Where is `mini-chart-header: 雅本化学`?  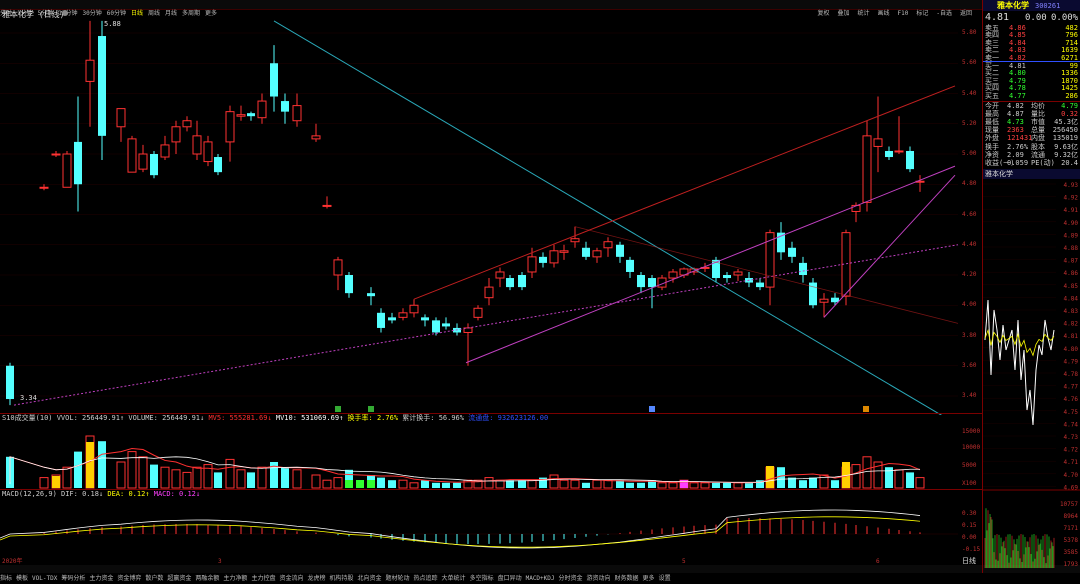
mini-chart-header: 雅本化学 is located at coordinates (1031, 174).